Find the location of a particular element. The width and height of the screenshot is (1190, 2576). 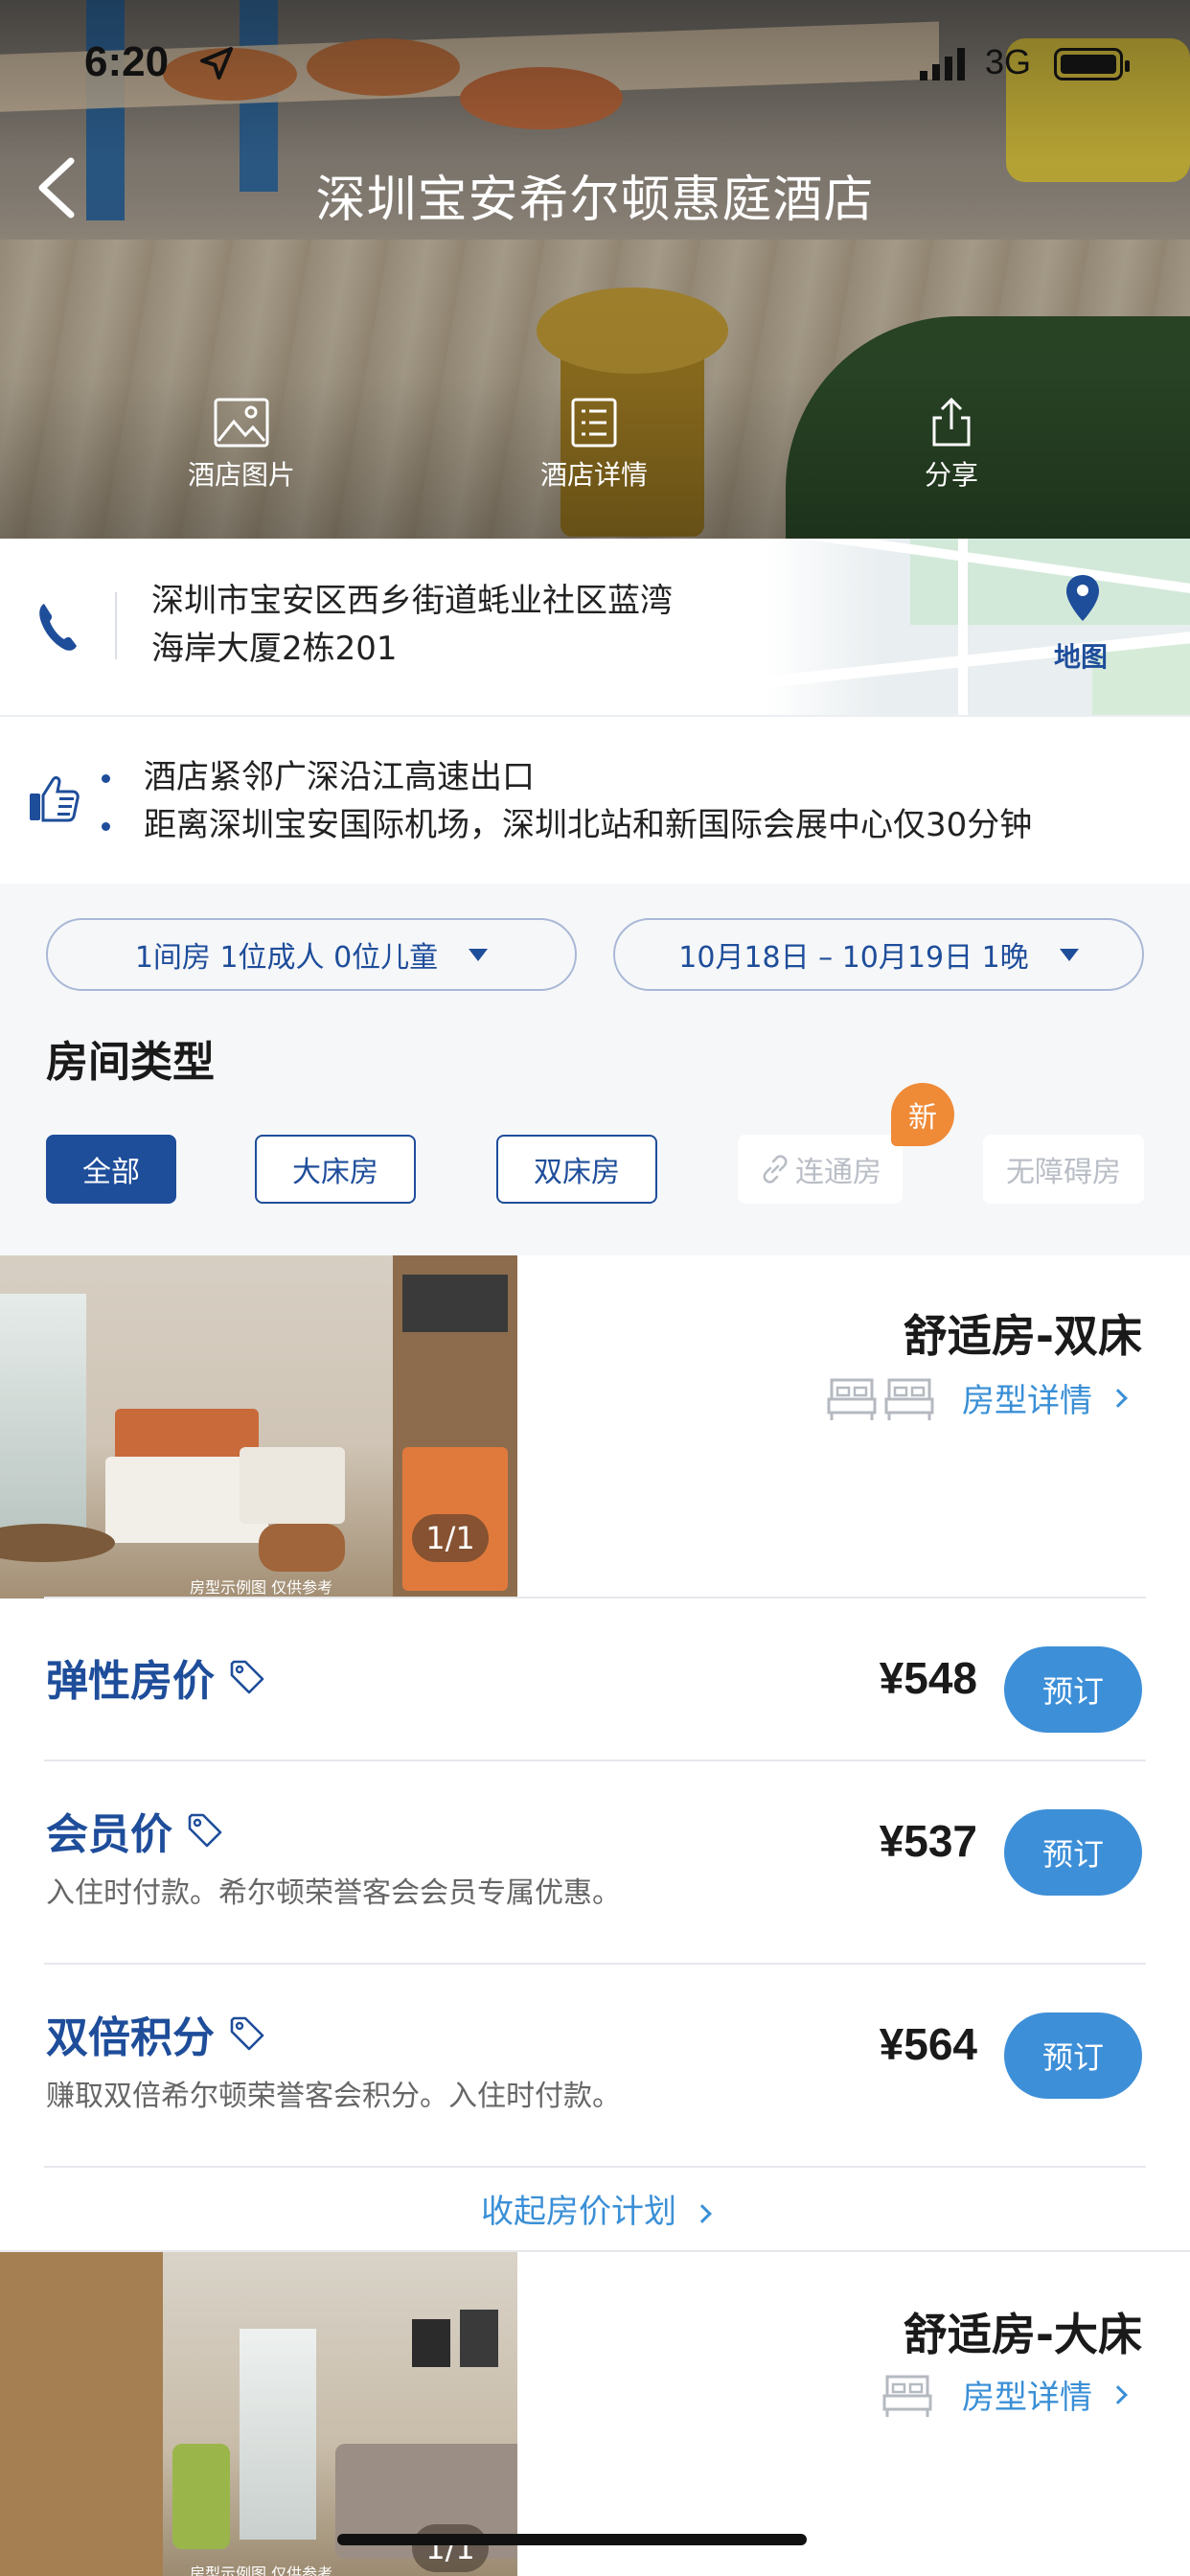

hotel-photos-button: 酒店图片 is located at coordinates (242, 445).